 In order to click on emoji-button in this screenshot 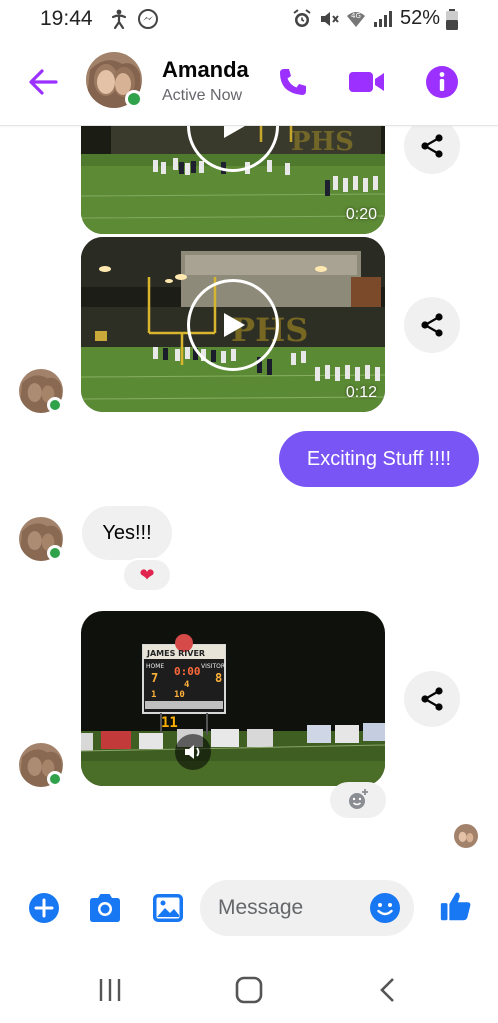, I will do `click(385, 908)`.